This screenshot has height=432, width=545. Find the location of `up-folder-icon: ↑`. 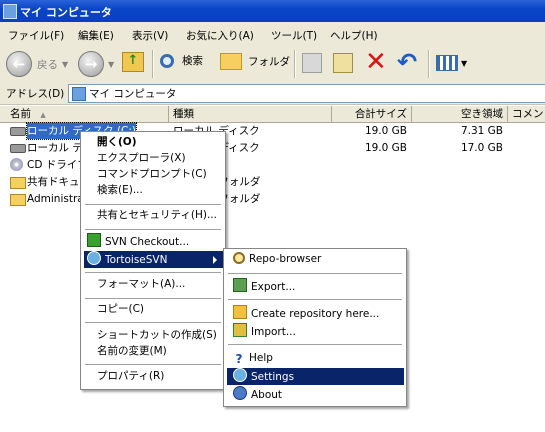

up-folder-icon: ↑ is located at coordinates (133, 62).